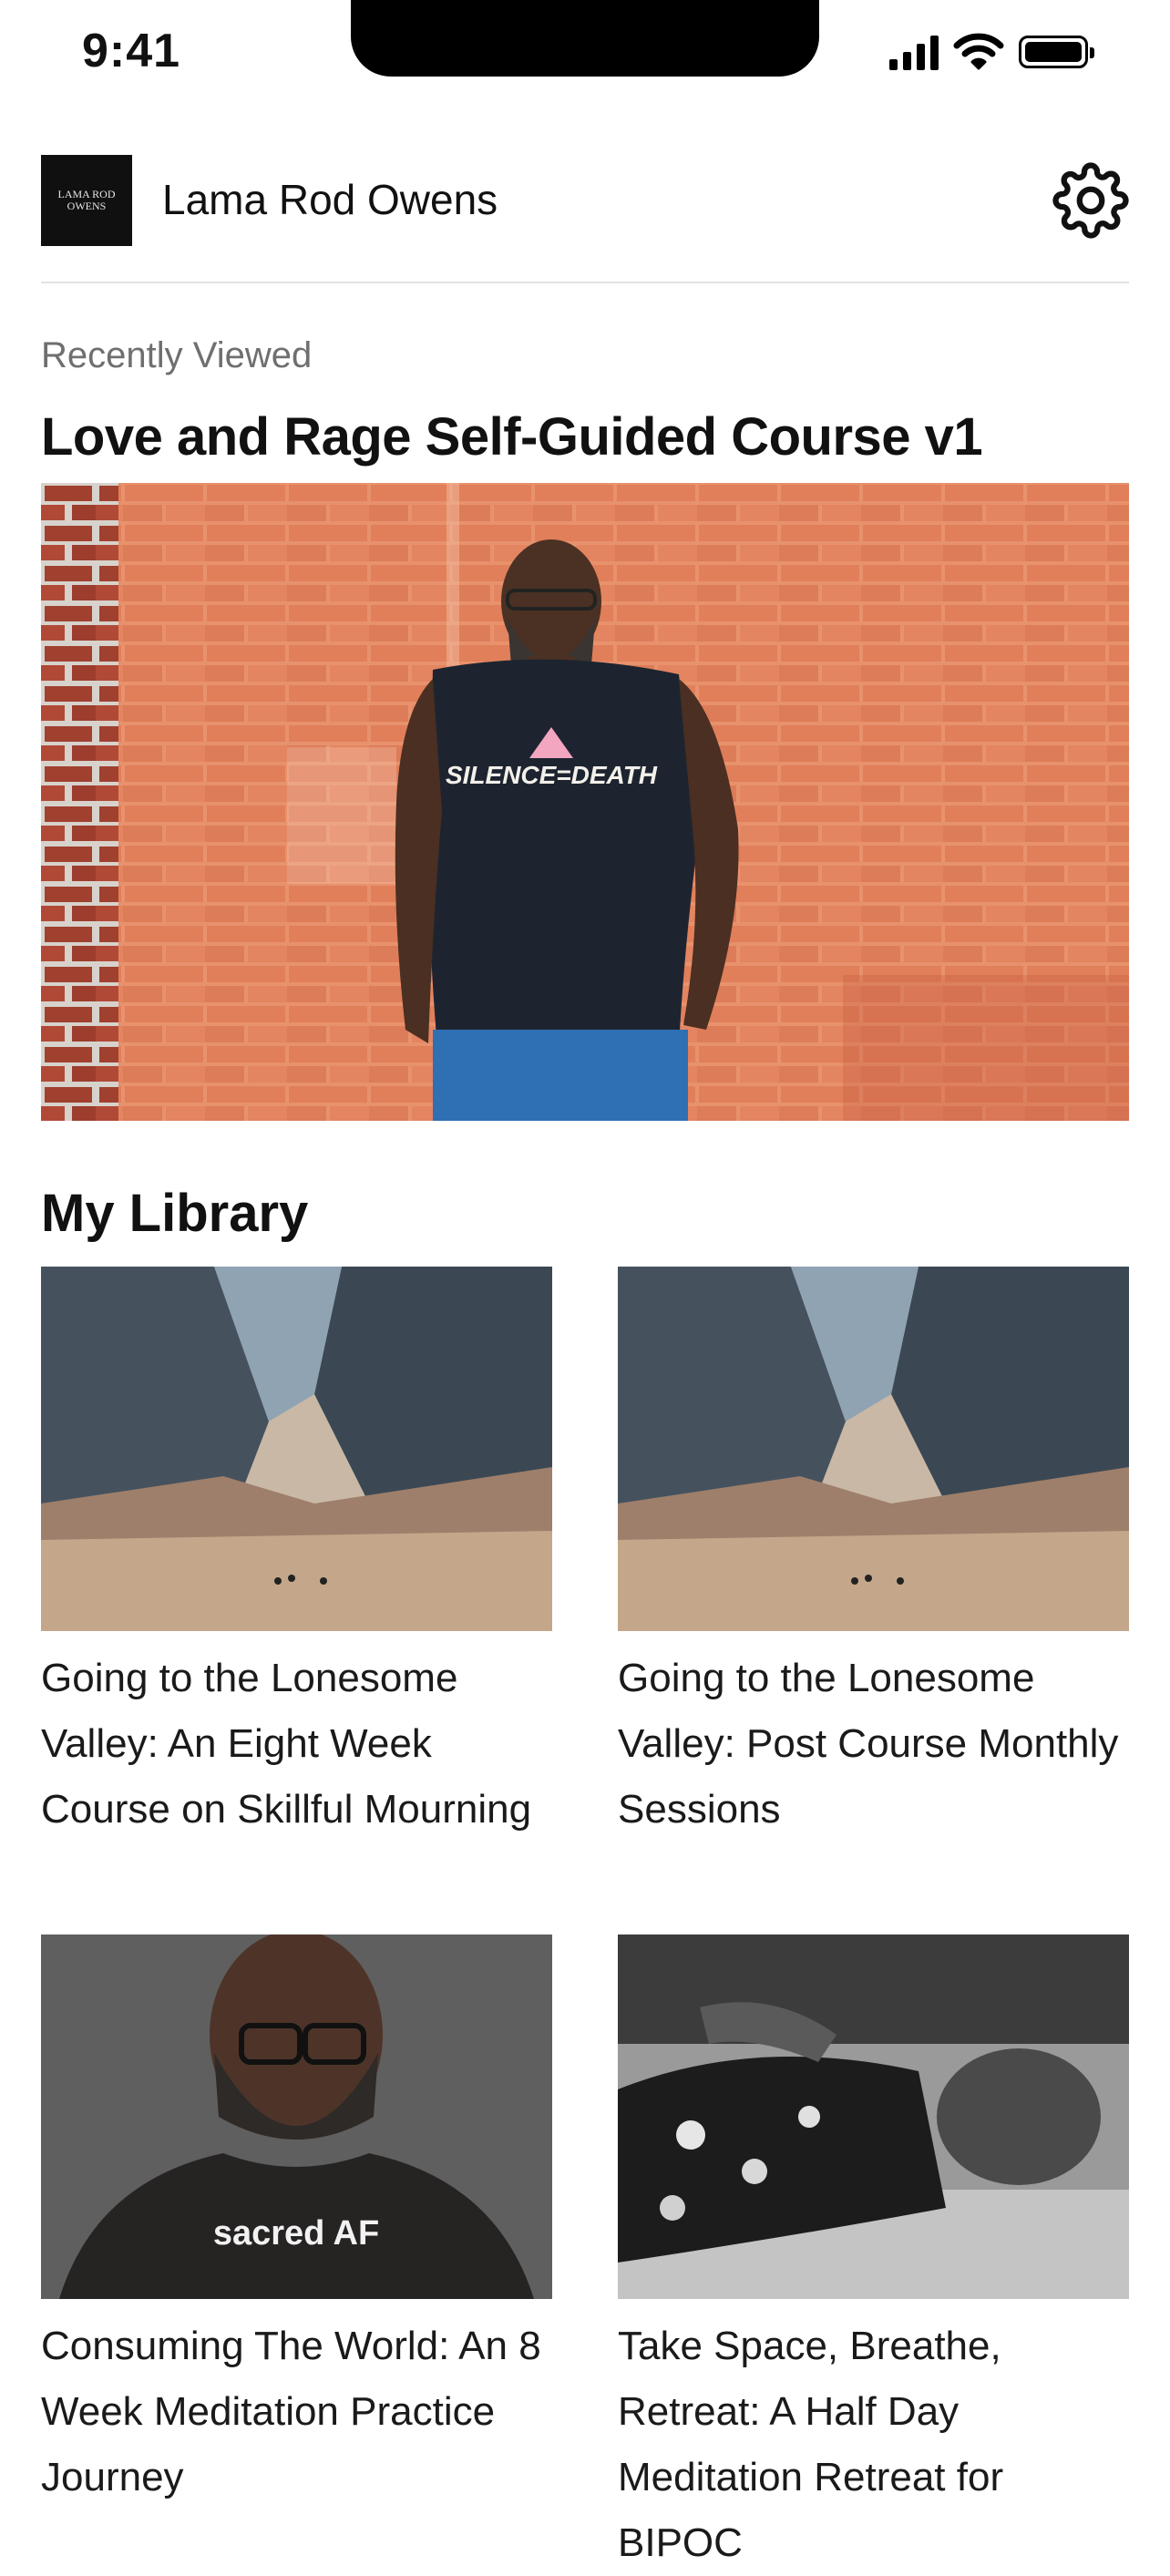  I want to click on library-title: My Library, so click(175, 1214).